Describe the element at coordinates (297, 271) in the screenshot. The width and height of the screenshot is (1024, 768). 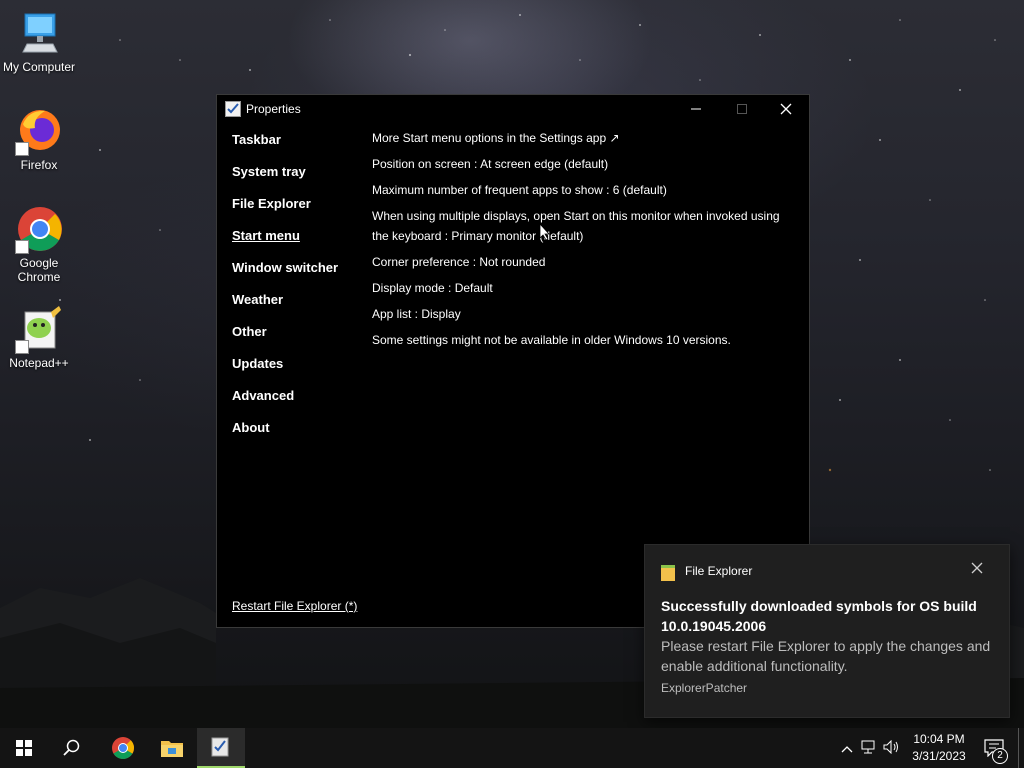
I see `nav-item-window-switcher: Window switcher` at that location.